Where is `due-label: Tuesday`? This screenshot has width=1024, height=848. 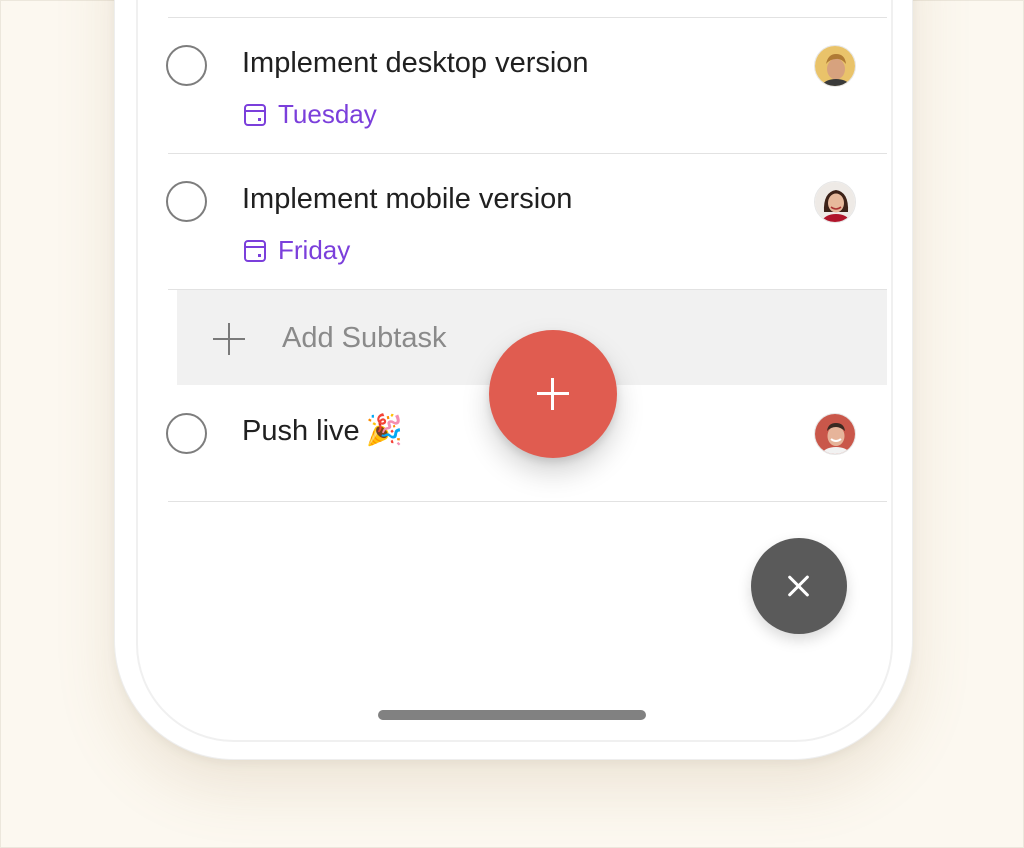 due-label: Tuesday is located at coordinates (327, 114).